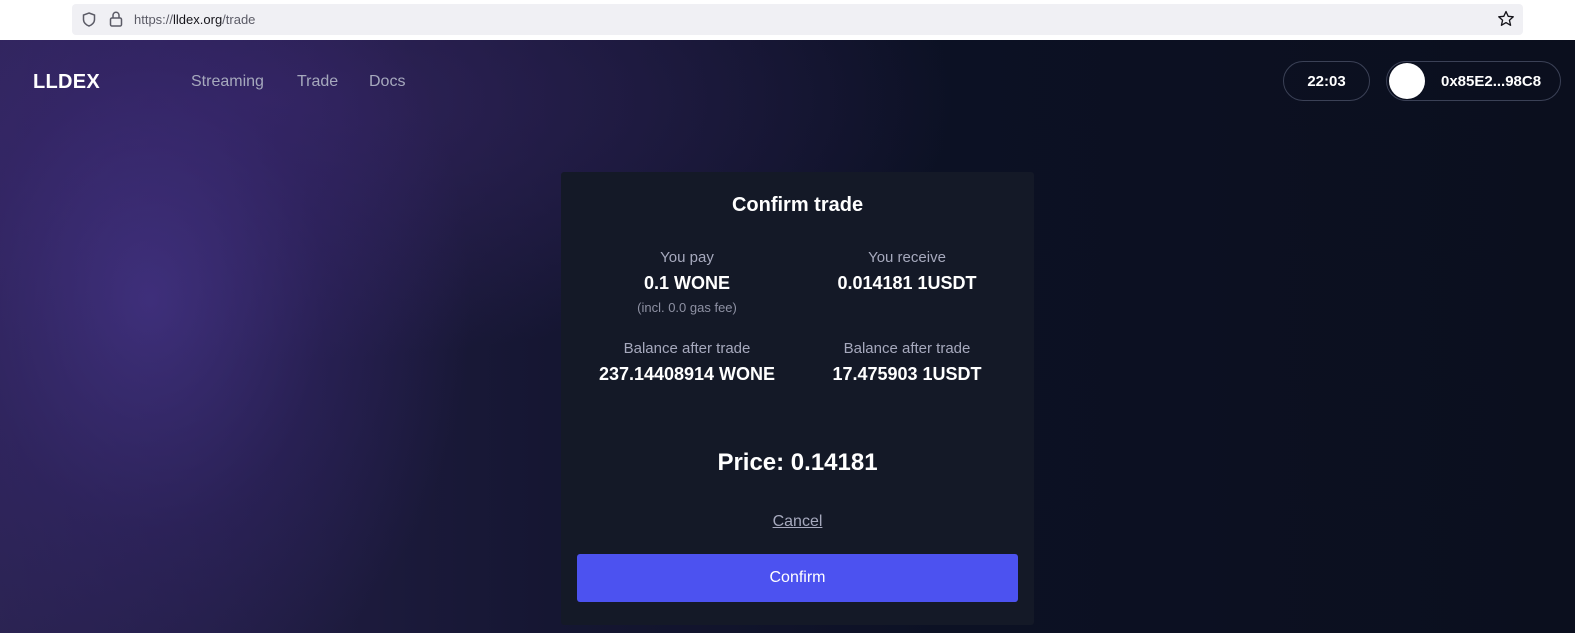 The height and width of the screenshot is (633, 1575). What do you see at coordinates (797, 205) in the screenshot?
I see `modal-title: Confirm trade` at bounding box center [797, 205].